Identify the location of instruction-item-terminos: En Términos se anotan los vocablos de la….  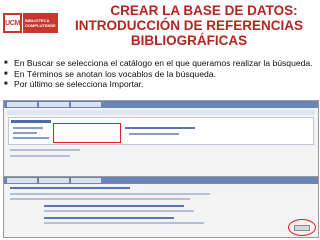
(161, 74).